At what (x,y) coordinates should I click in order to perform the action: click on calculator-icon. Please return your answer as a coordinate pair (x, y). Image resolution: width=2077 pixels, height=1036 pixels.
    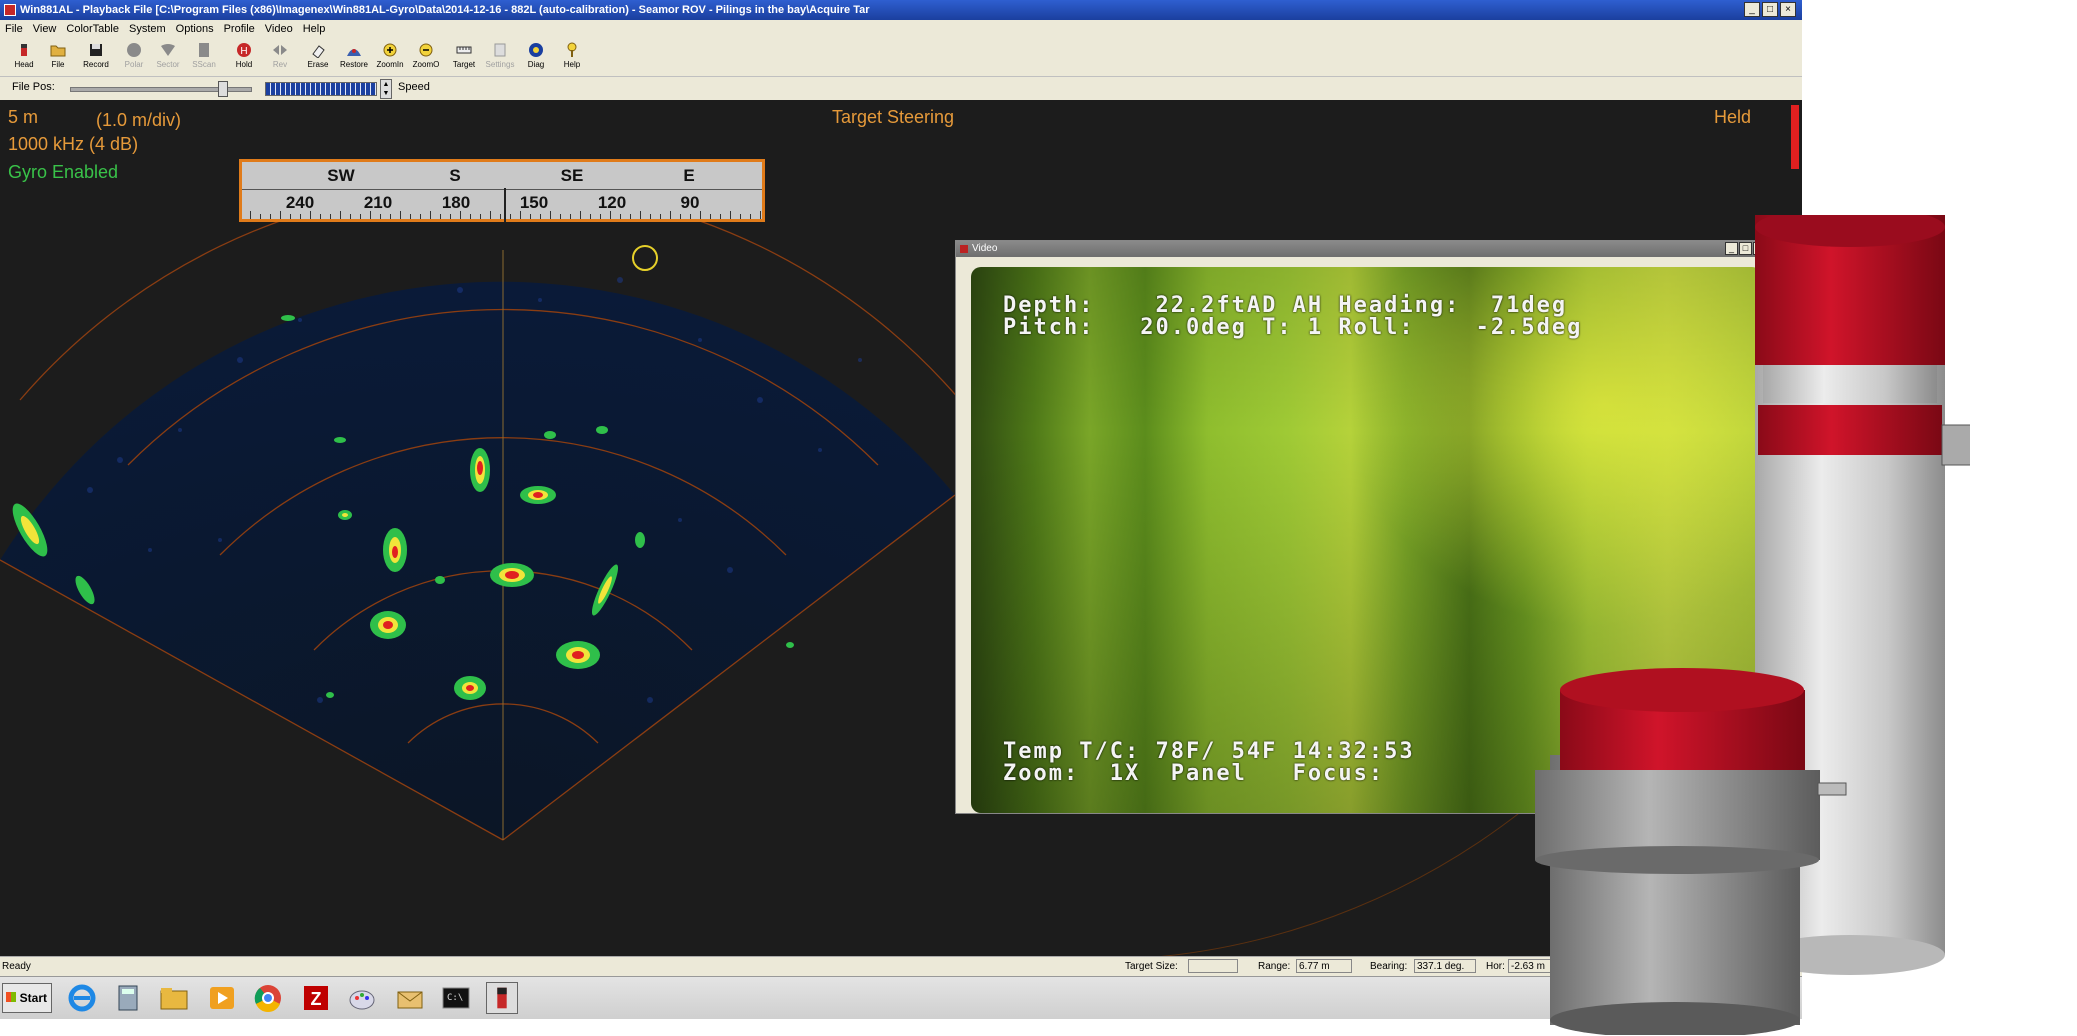
    Looking at the image, I should click on (128, 998).